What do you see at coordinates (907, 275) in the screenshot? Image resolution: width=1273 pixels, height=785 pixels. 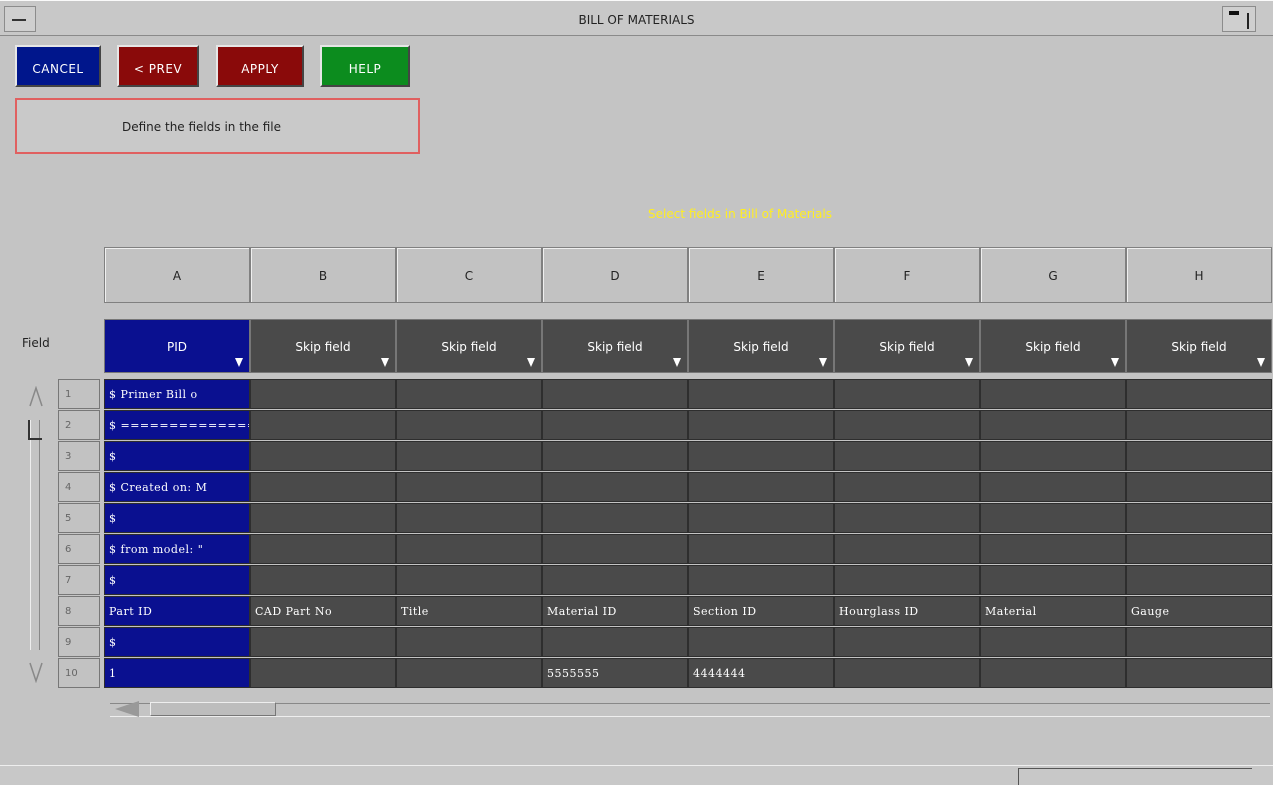 I see `column-header: F` at bounding box center [907, 275].